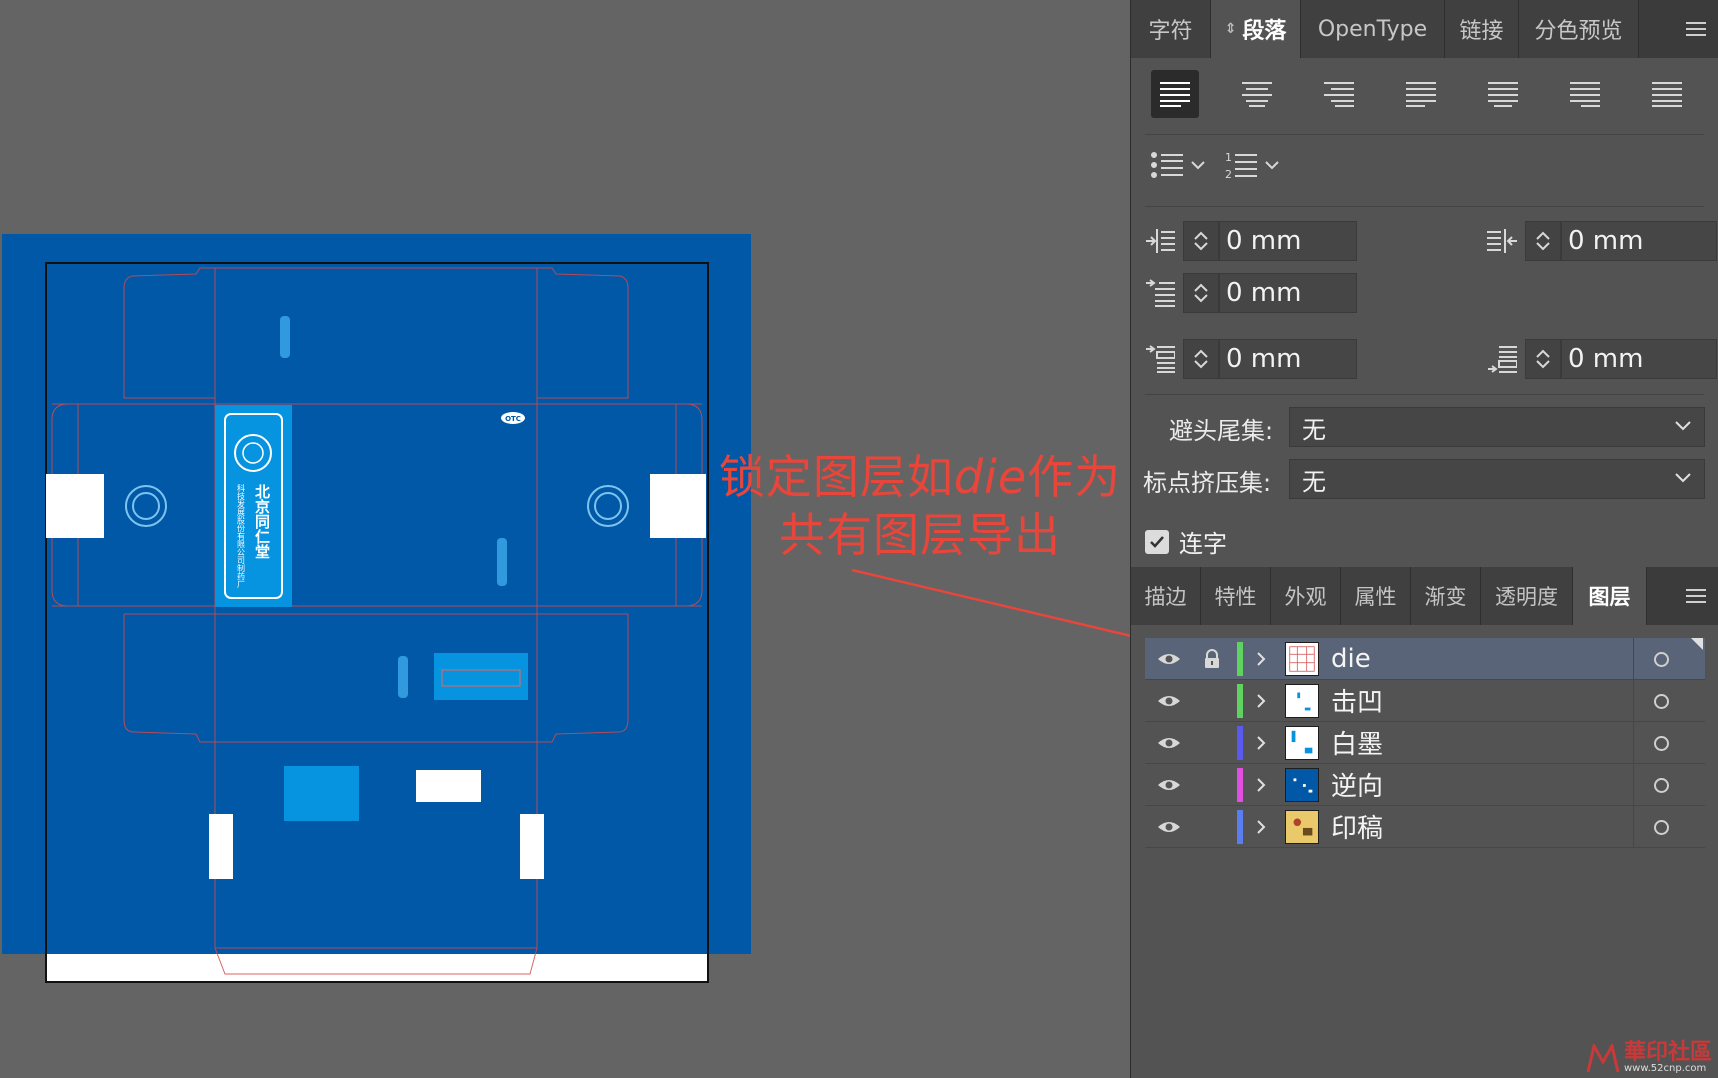 The image size is (1718, 1078). I want to click on justify-last-right-button, so click(1585, 94).